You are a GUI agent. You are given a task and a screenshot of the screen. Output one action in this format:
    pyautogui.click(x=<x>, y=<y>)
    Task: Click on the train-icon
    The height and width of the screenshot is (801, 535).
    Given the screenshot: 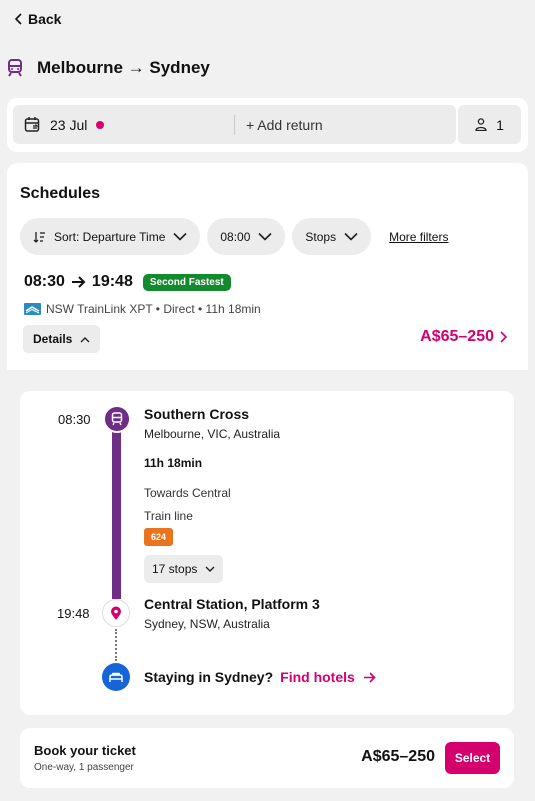 What is the action you would take?
    pyautogui.click(x=15, y=68)
    